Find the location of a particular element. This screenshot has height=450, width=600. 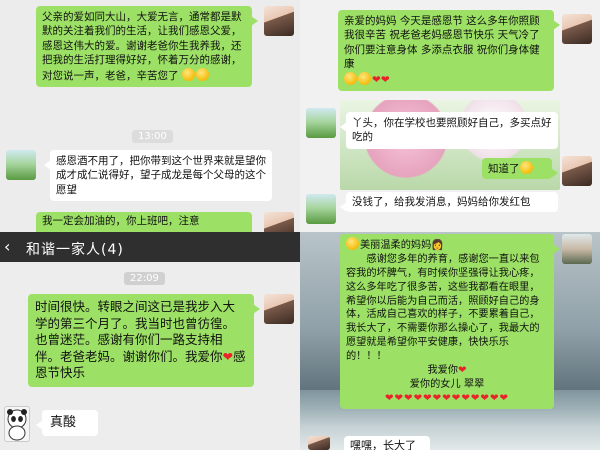

avatar-panda is located at coordinates (17, 424).